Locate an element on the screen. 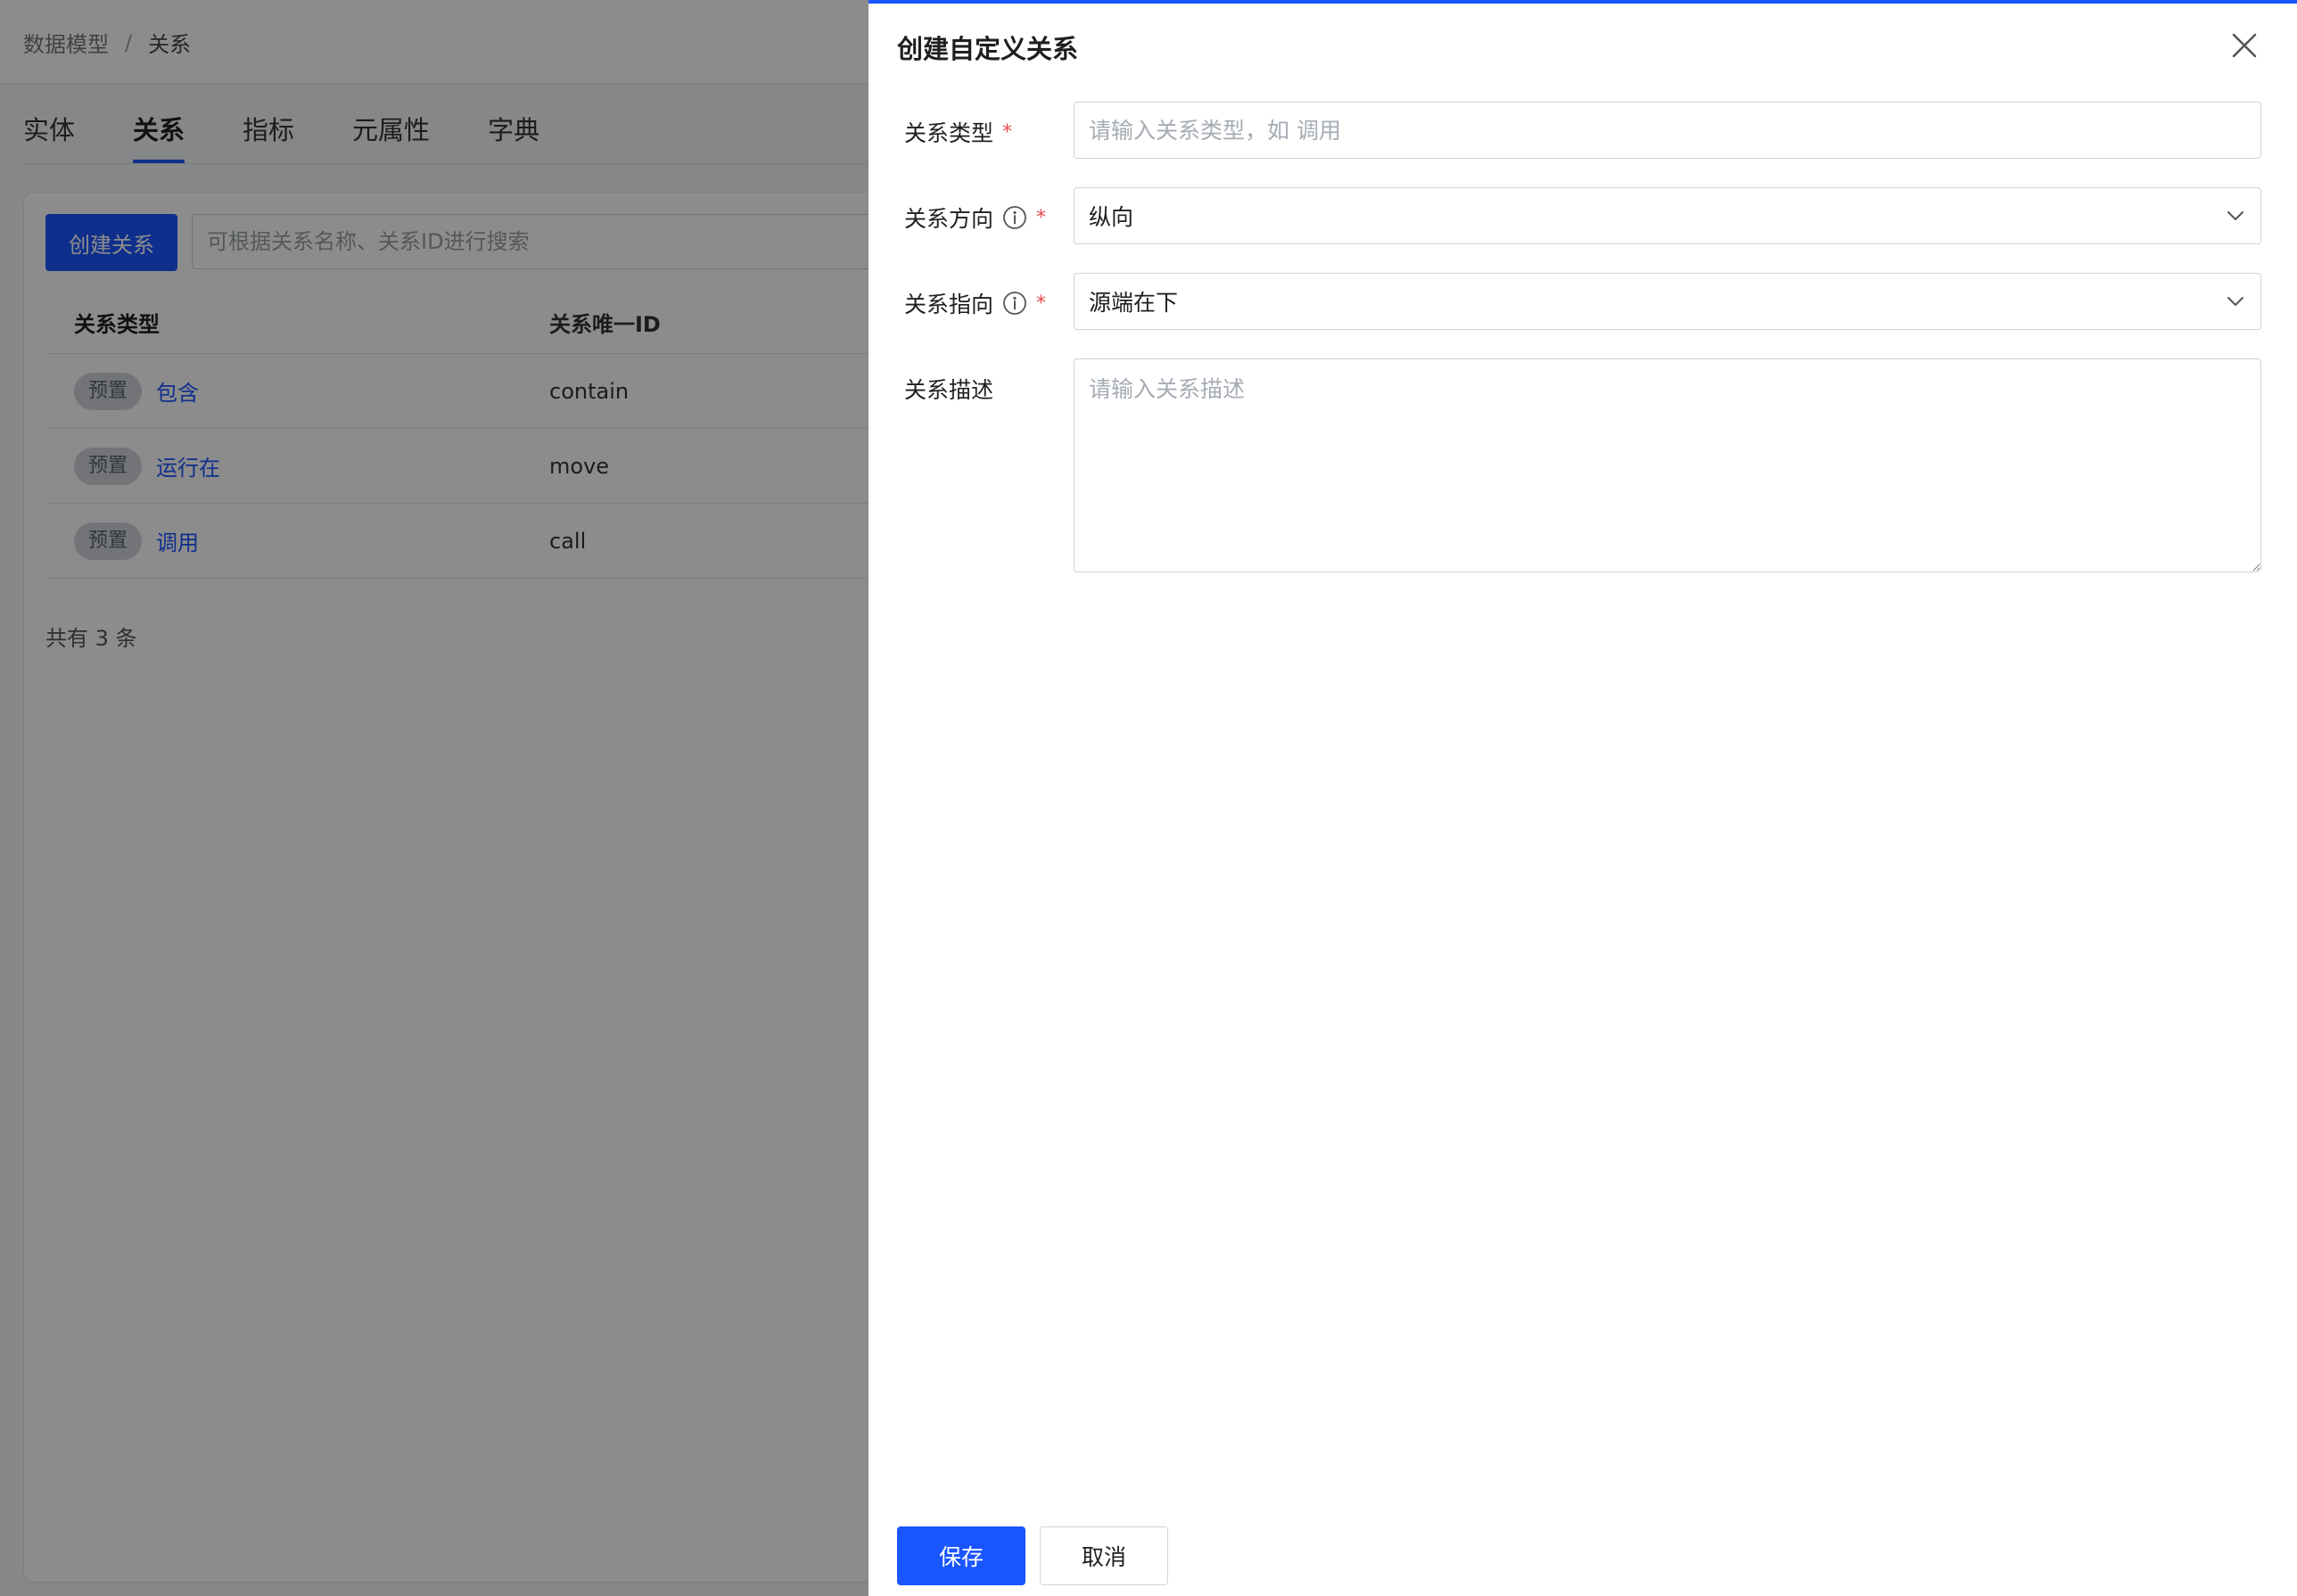 This screenshot has height=1596, width=2297. label-text: 关系描述 is located at coordinates (949, 390).